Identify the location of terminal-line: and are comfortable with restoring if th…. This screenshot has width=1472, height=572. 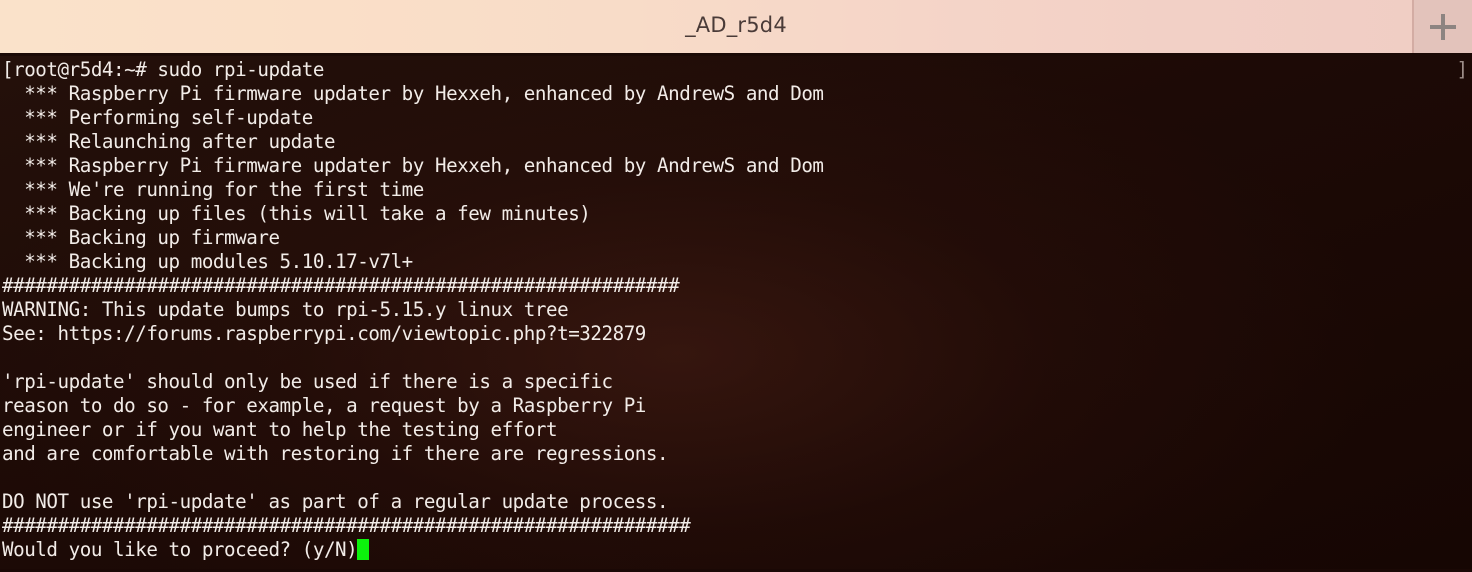
(335, 453).